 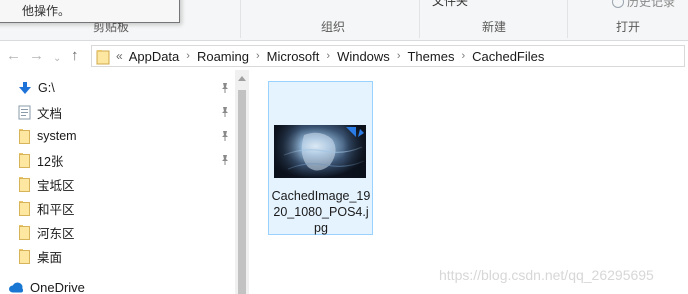 What do you see at coordinates (242, 78) in the screenshot?
I see `scroll-up-arrow-icon` at bounding box center [242, 78].